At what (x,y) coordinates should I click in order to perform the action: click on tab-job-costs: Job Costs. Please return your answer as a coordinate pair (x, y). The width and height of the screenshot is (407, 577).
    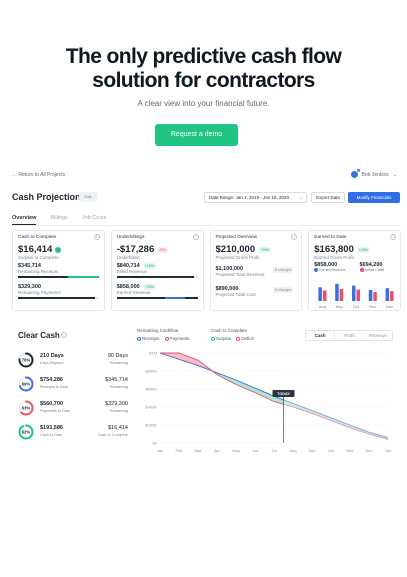
    Looking at the image, I should click on (94, 220).